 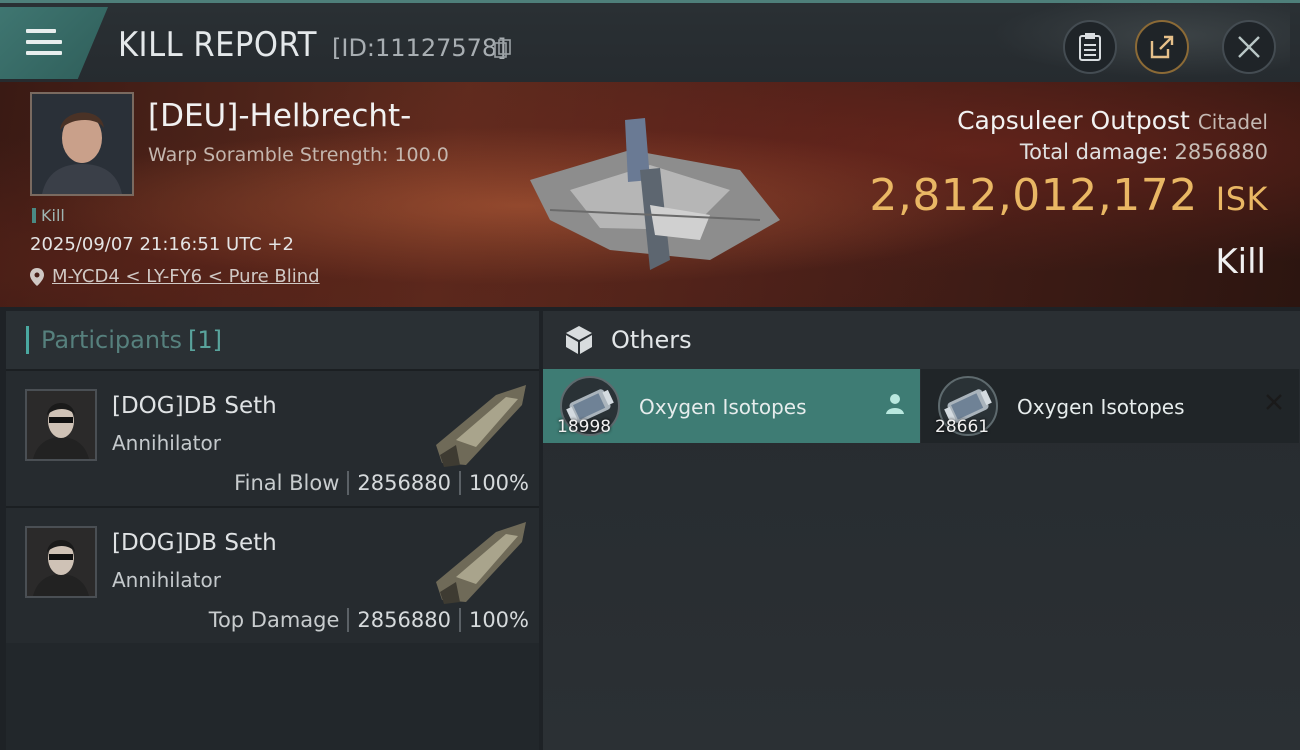 I want to click on participant-stats: Final Blow 2856880 100%, so click(x=381, y=483).